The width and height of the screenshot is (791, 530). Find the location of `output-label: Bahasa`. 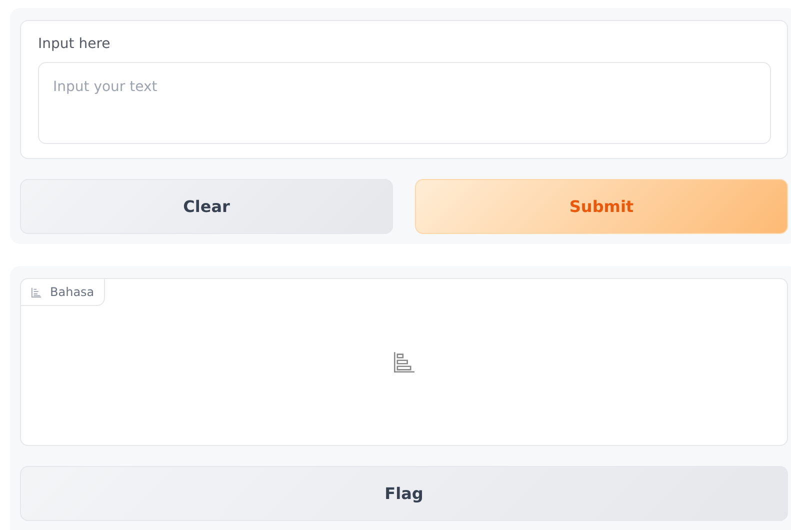

output-label: Bahasa is located at coordinates (72, 292).